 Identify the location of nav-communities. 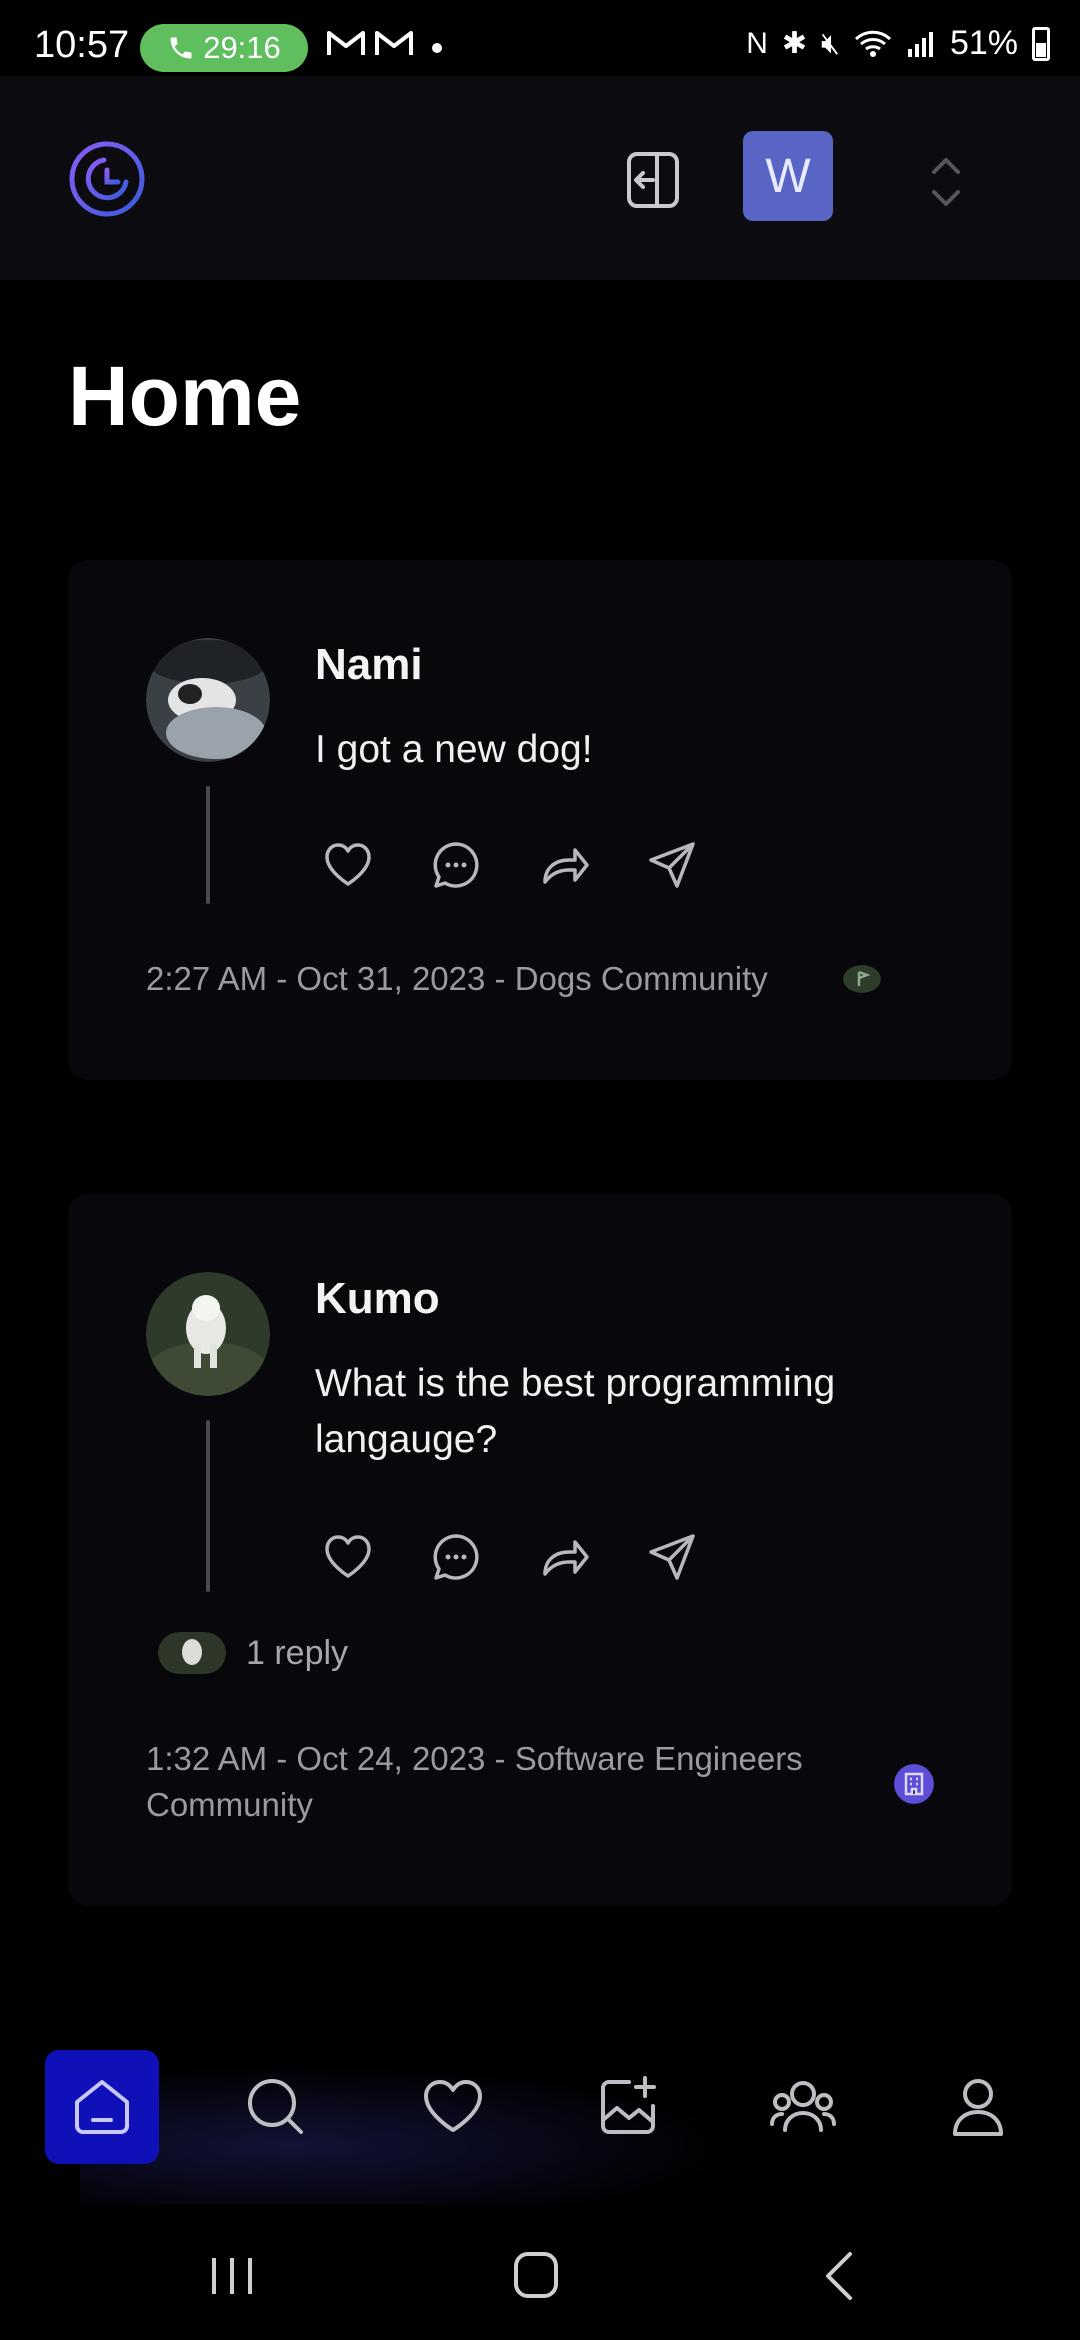
(803, 2107).